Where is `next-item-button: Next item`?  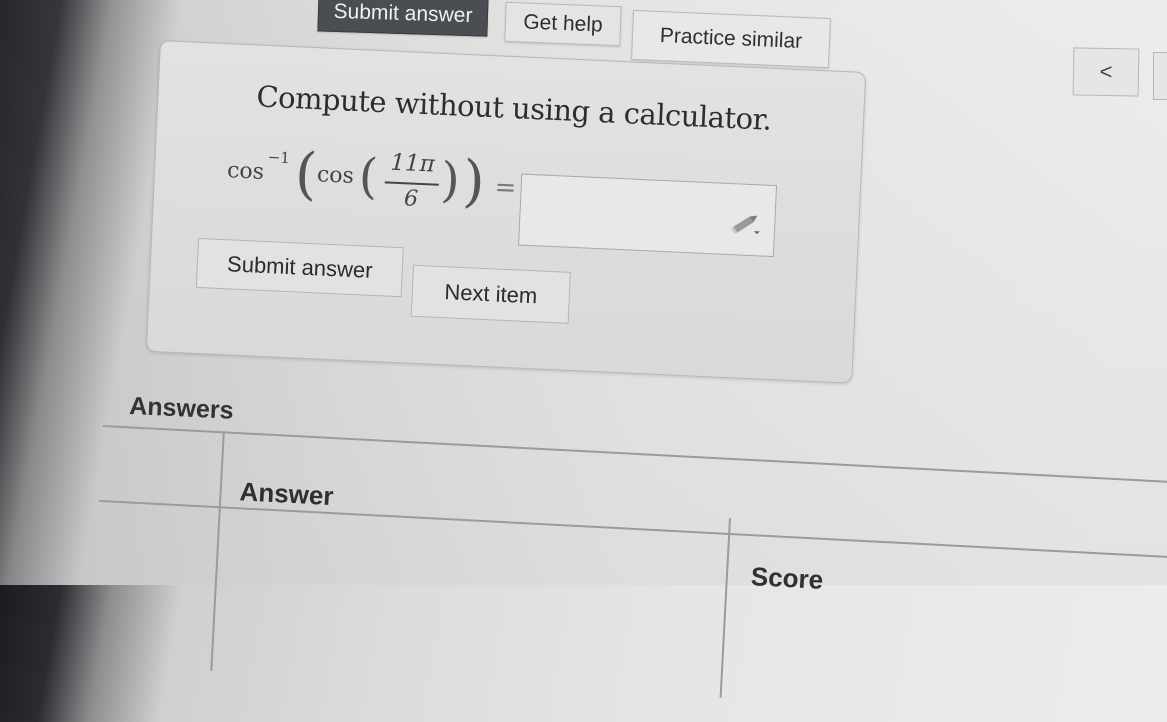 next-item-button: Next item is located at coordinates (490, 294).